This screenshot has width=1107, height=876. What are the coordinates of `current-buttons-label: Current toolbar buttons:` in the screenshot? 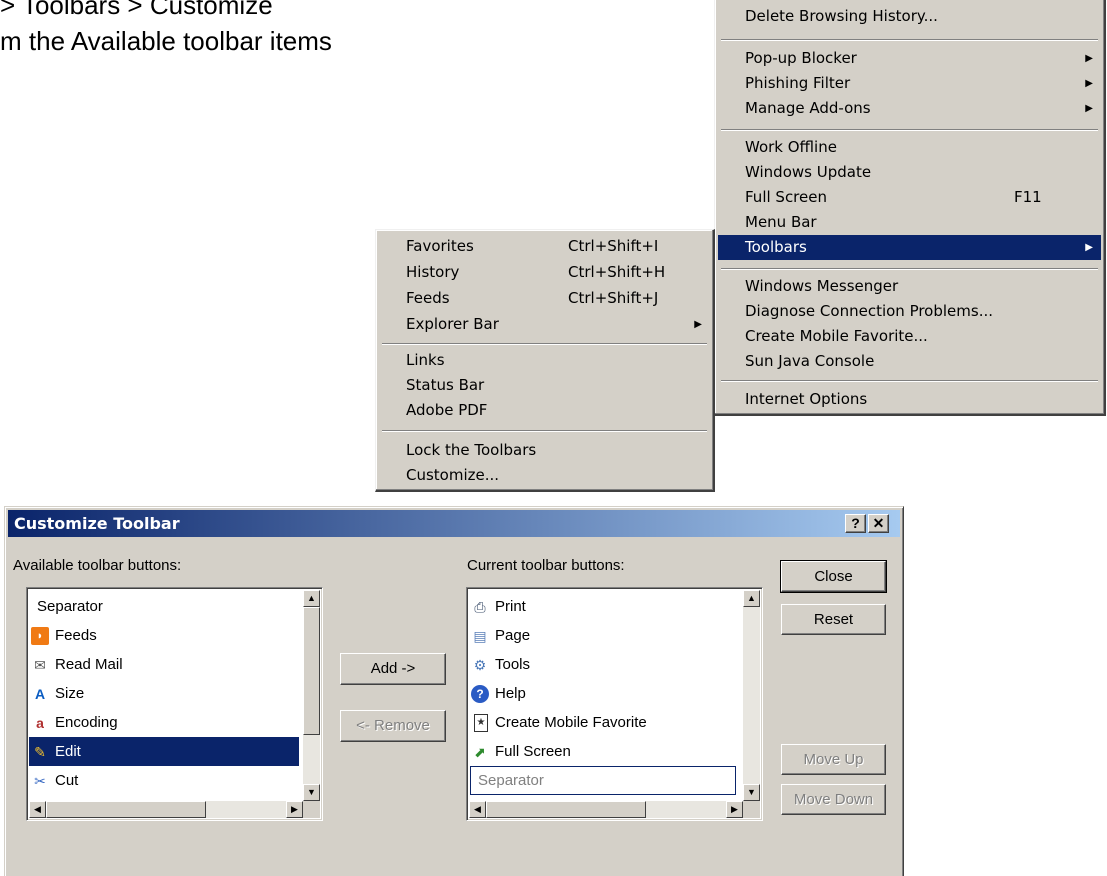 It's located at (546, 565).